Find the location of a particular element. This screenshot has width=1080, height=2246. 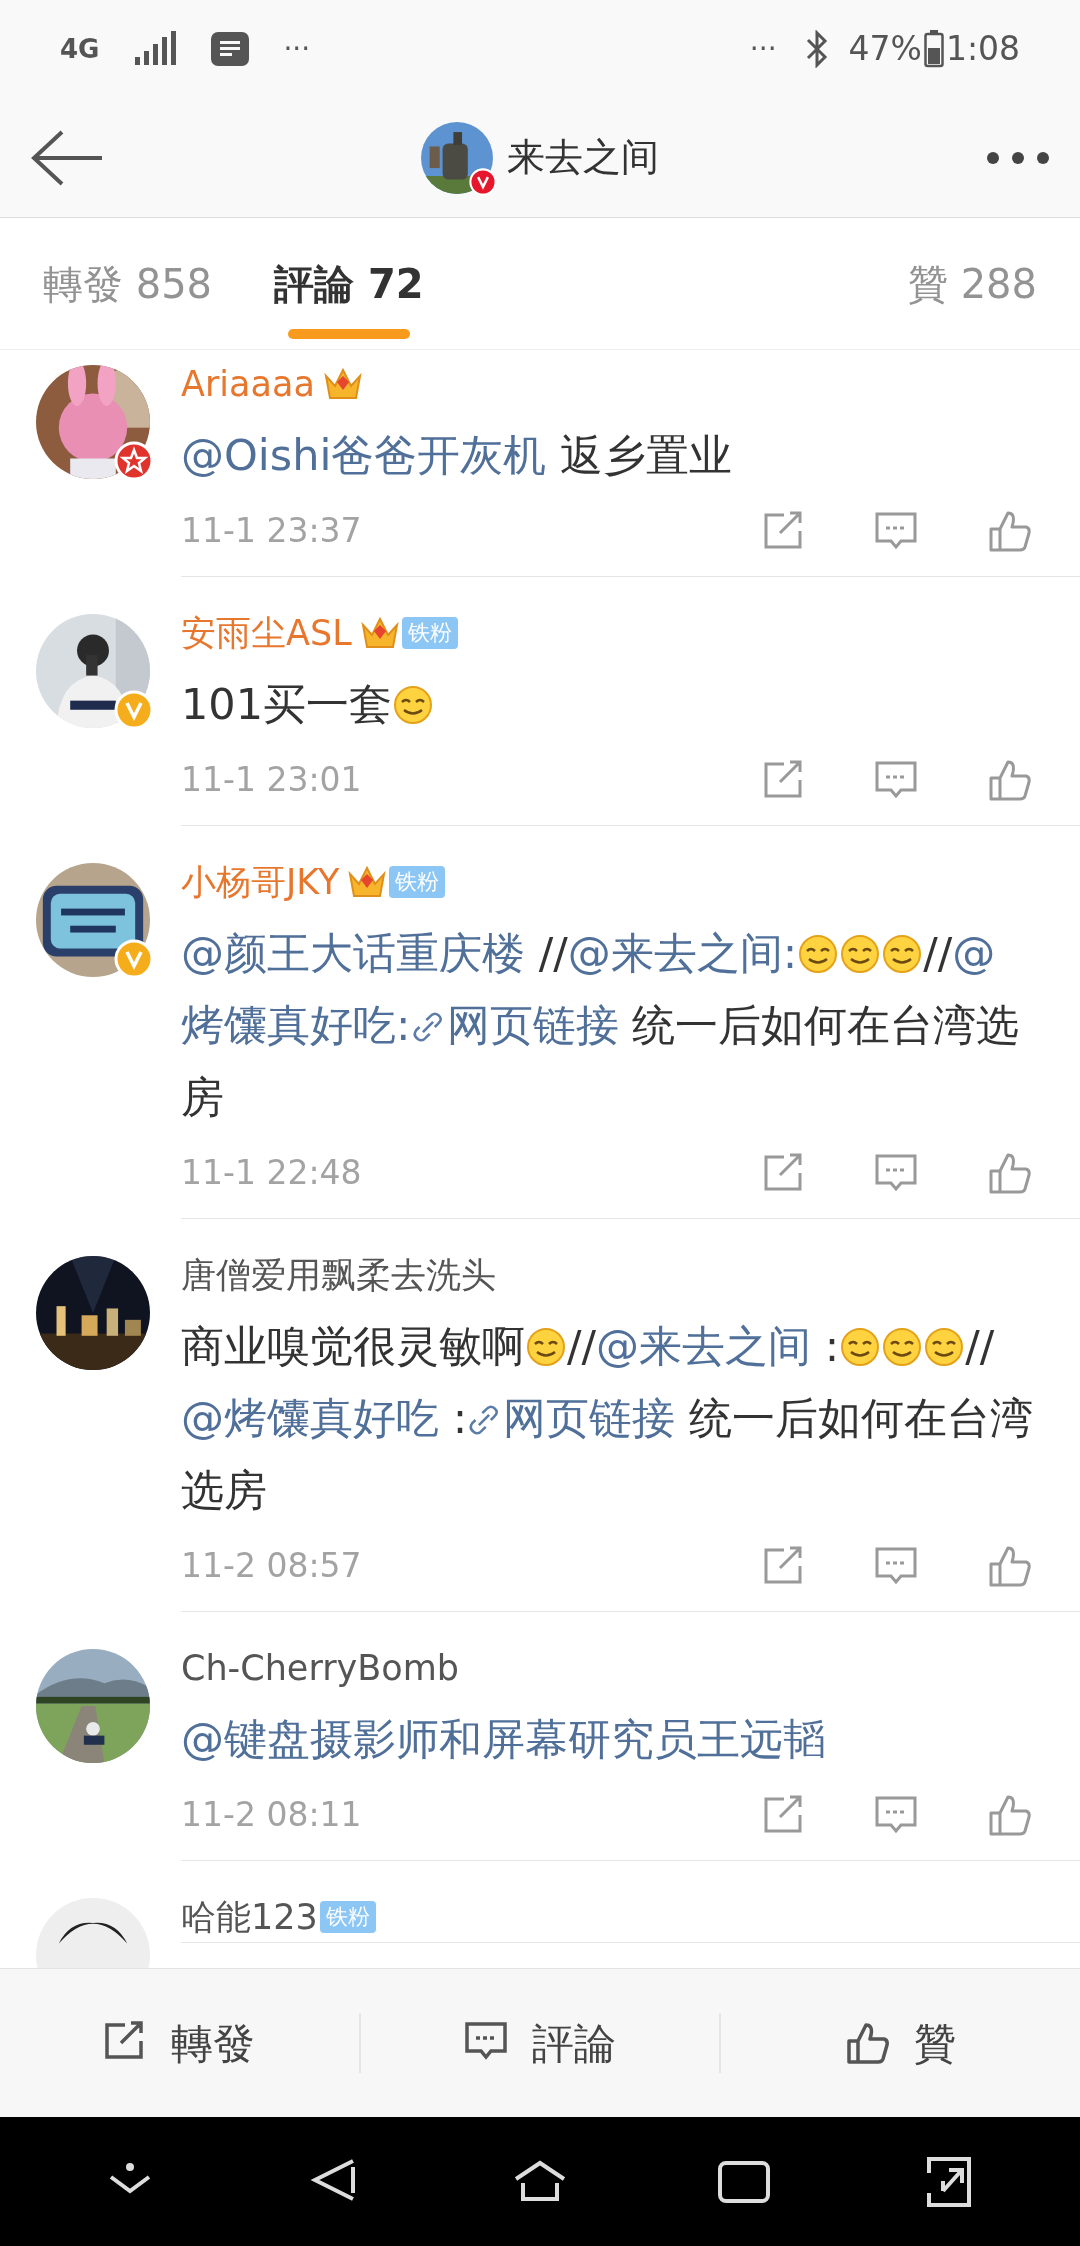

page-title: 来去之间 is located at coordinates (583, 157).